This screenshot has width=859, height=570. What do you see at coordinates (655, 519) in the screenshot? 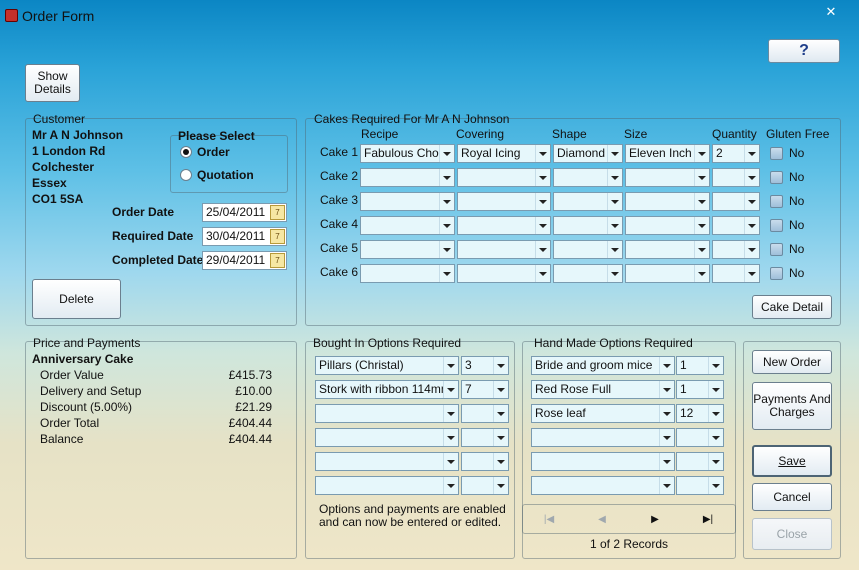
I see `next-record-button: ▶` at bounding box center [655, 519].